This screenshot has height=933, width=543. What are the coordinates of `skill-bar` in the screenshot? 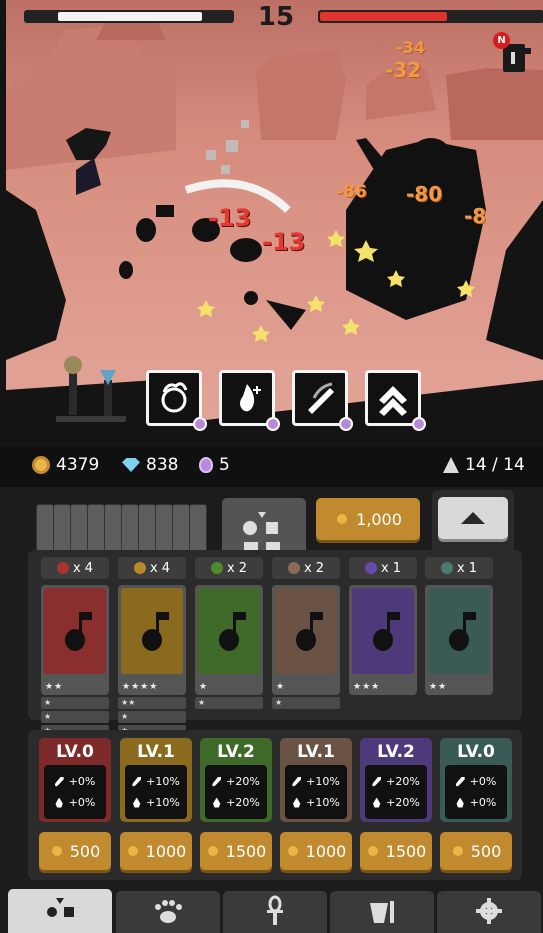 It's located at (286, 400).